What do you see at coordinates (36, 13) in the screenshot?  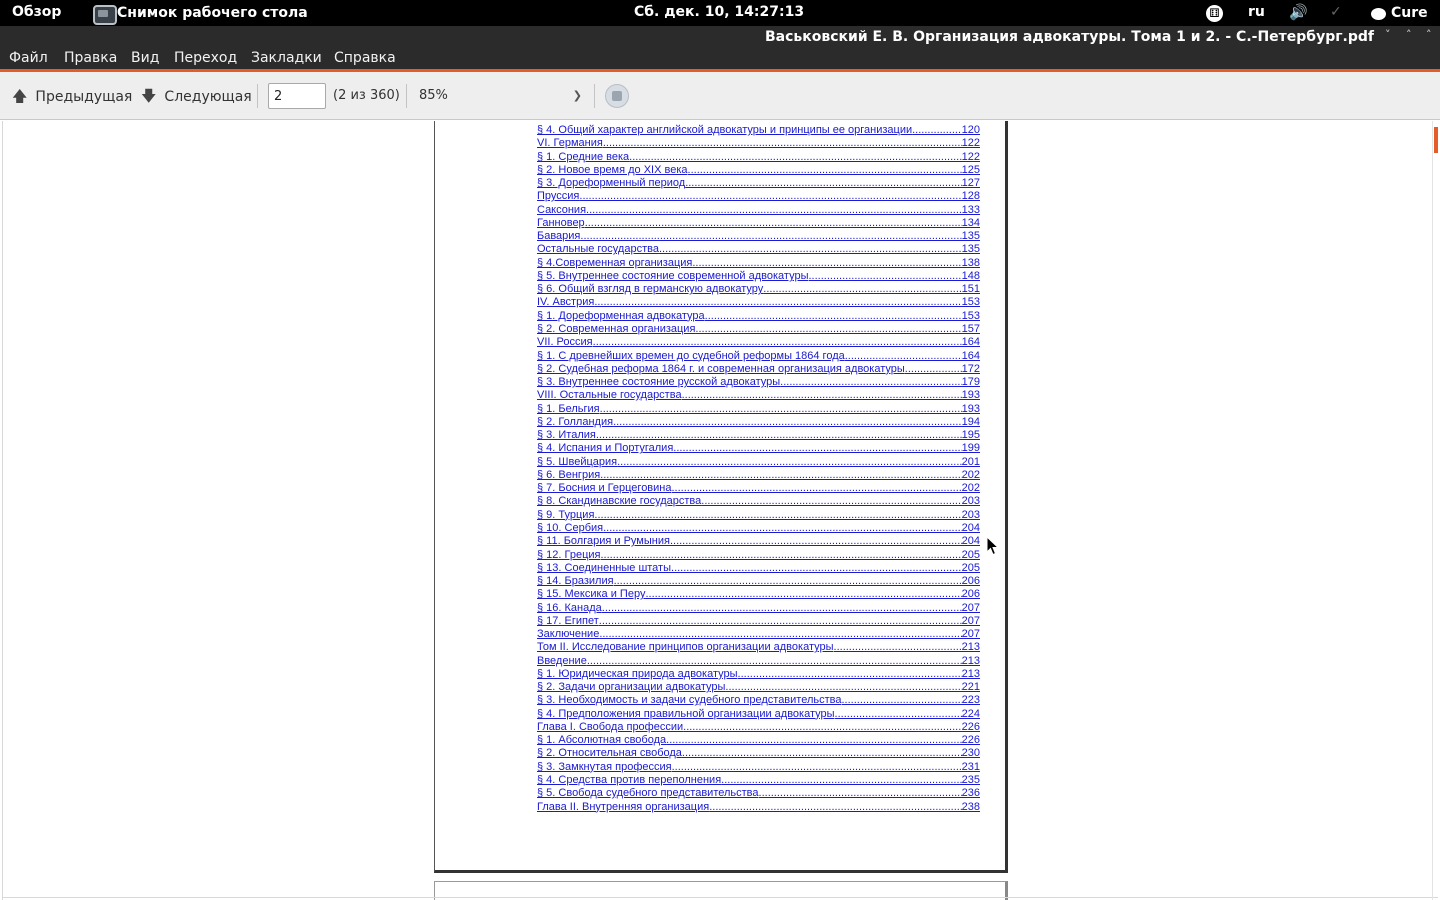 I see `activities-overview-button: Обзор` at bounding box center [36, 13].